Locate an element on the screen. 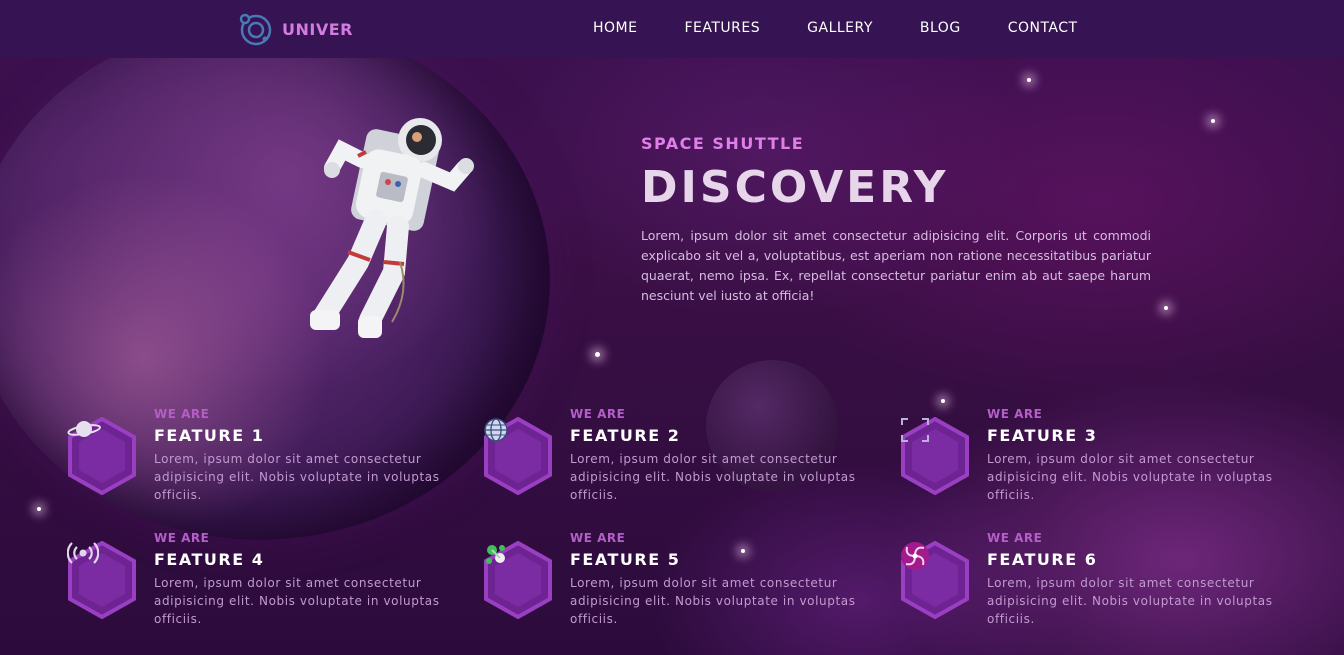  feature-title: FEATURE 3 is located at coordinates (1042, 435).